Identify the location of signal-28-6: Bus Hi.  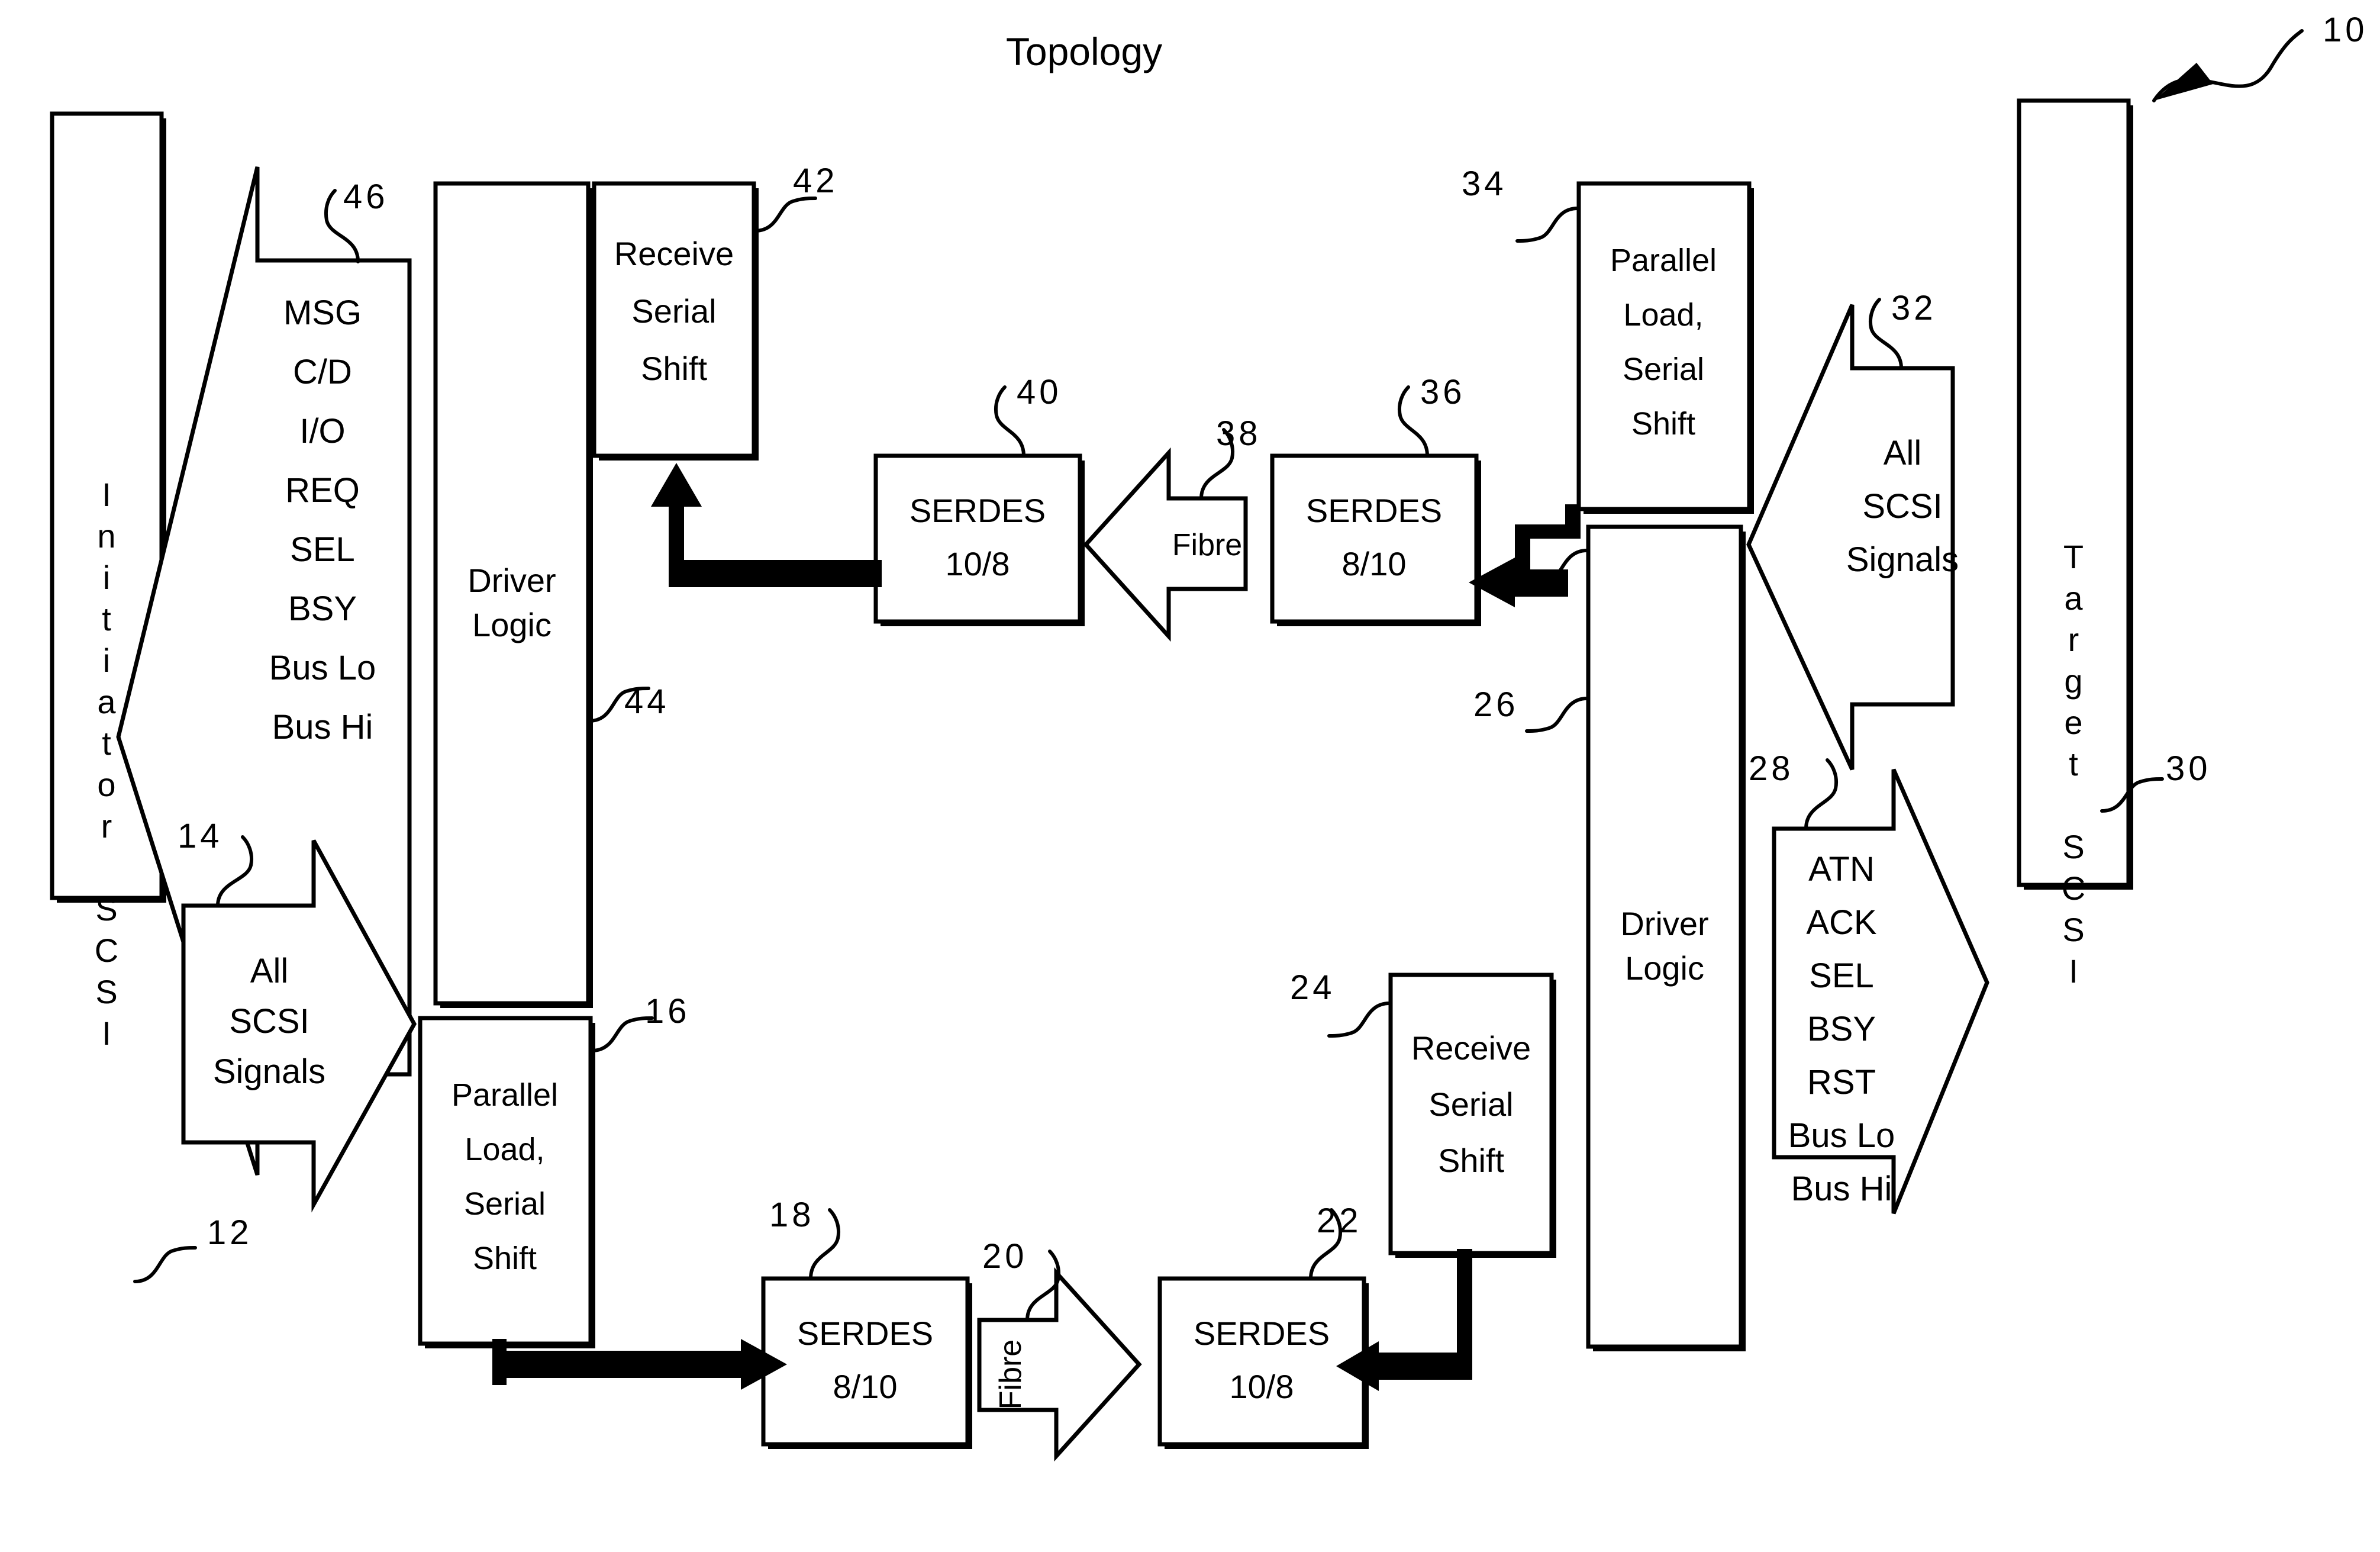
(1841, 1189).